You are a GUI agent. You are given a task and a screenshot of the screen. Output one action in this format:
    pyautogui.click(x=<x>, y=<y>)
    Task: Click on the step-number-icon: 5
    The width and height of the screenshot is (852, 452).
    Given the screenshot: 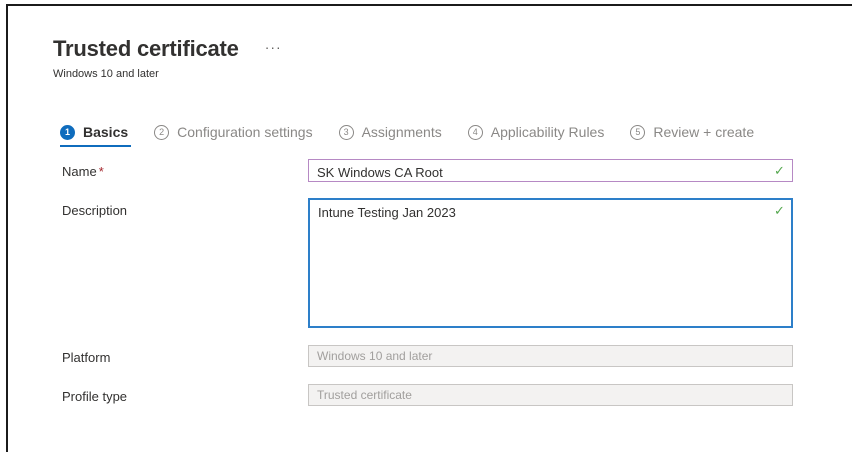 What is the action you would take?
    pyautogui.click(x=638, y=132)
    